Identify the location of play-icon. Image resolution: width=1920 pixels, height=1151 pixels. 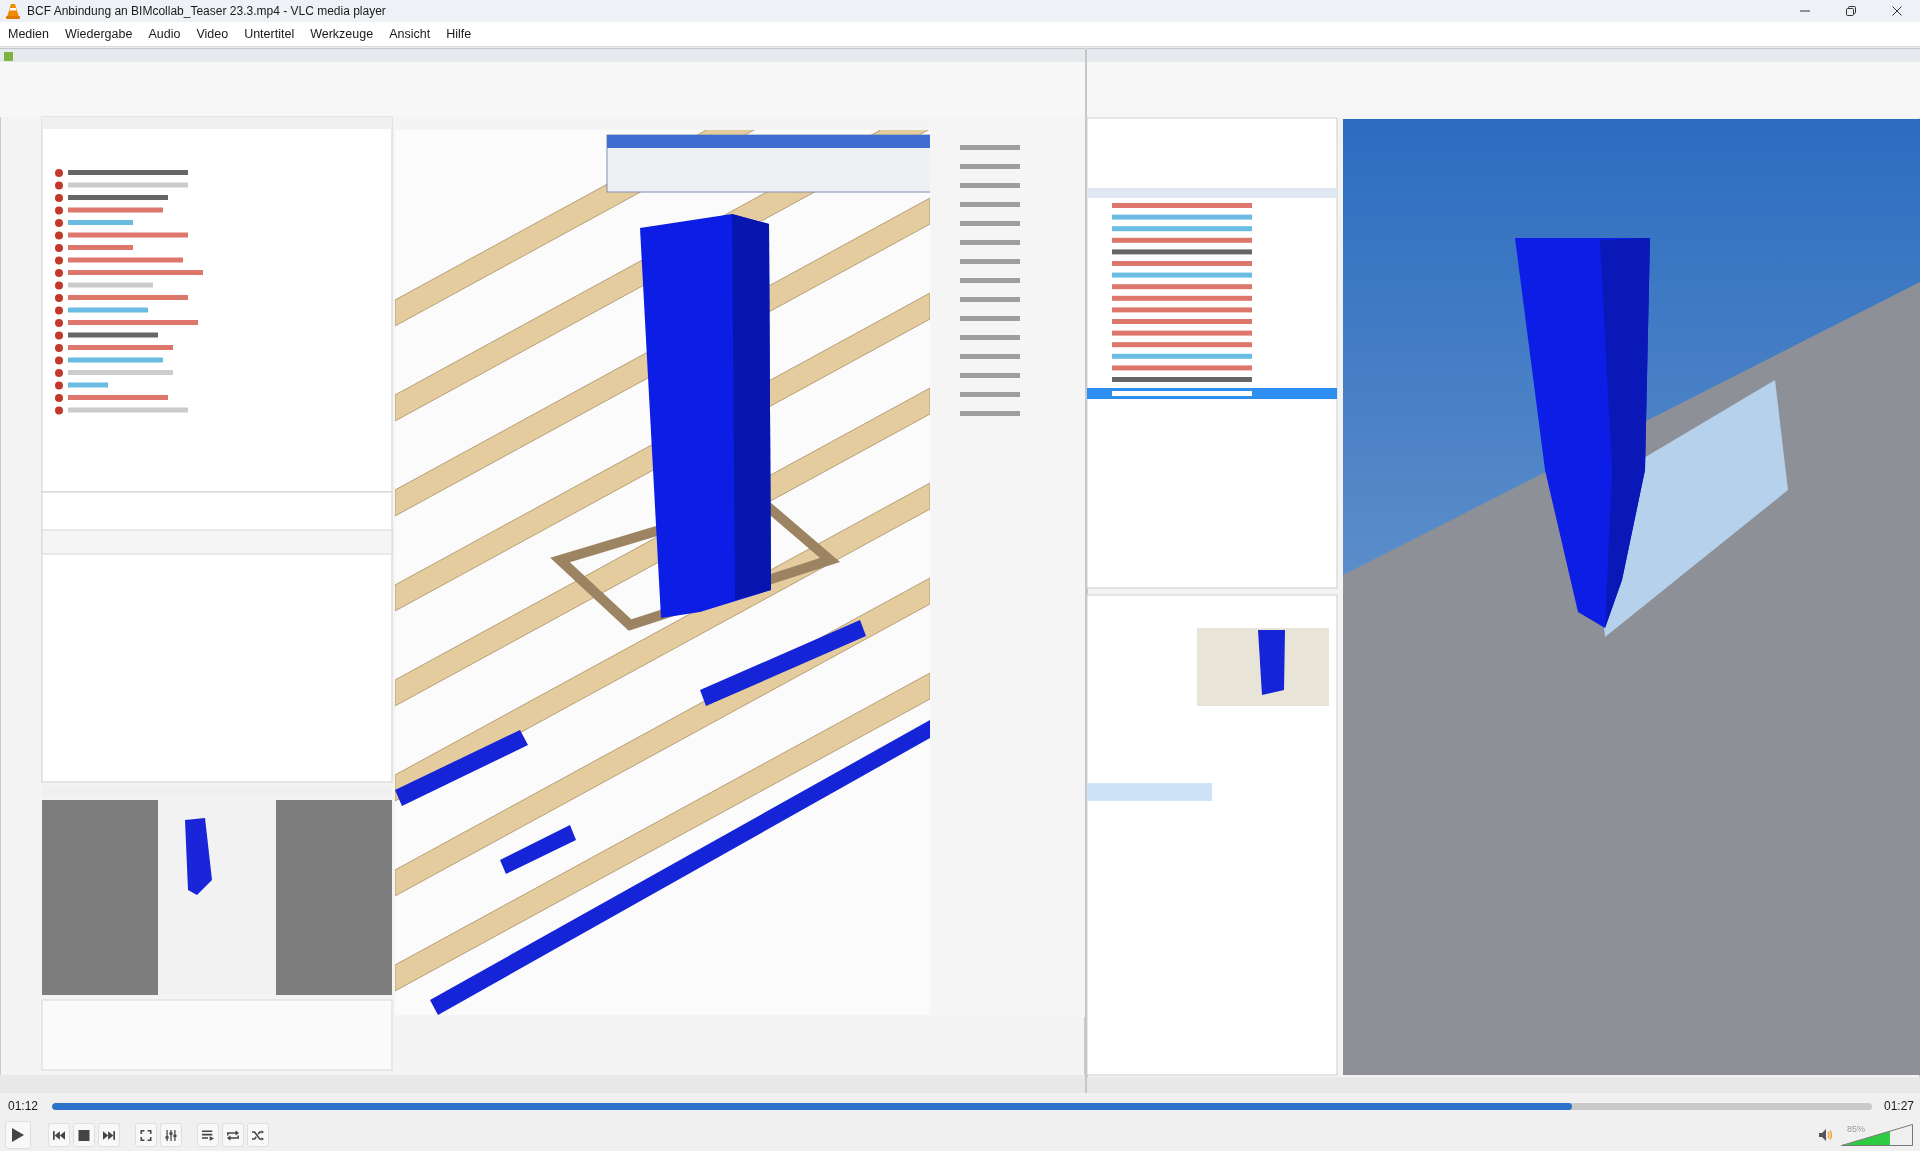
(18, 1135).